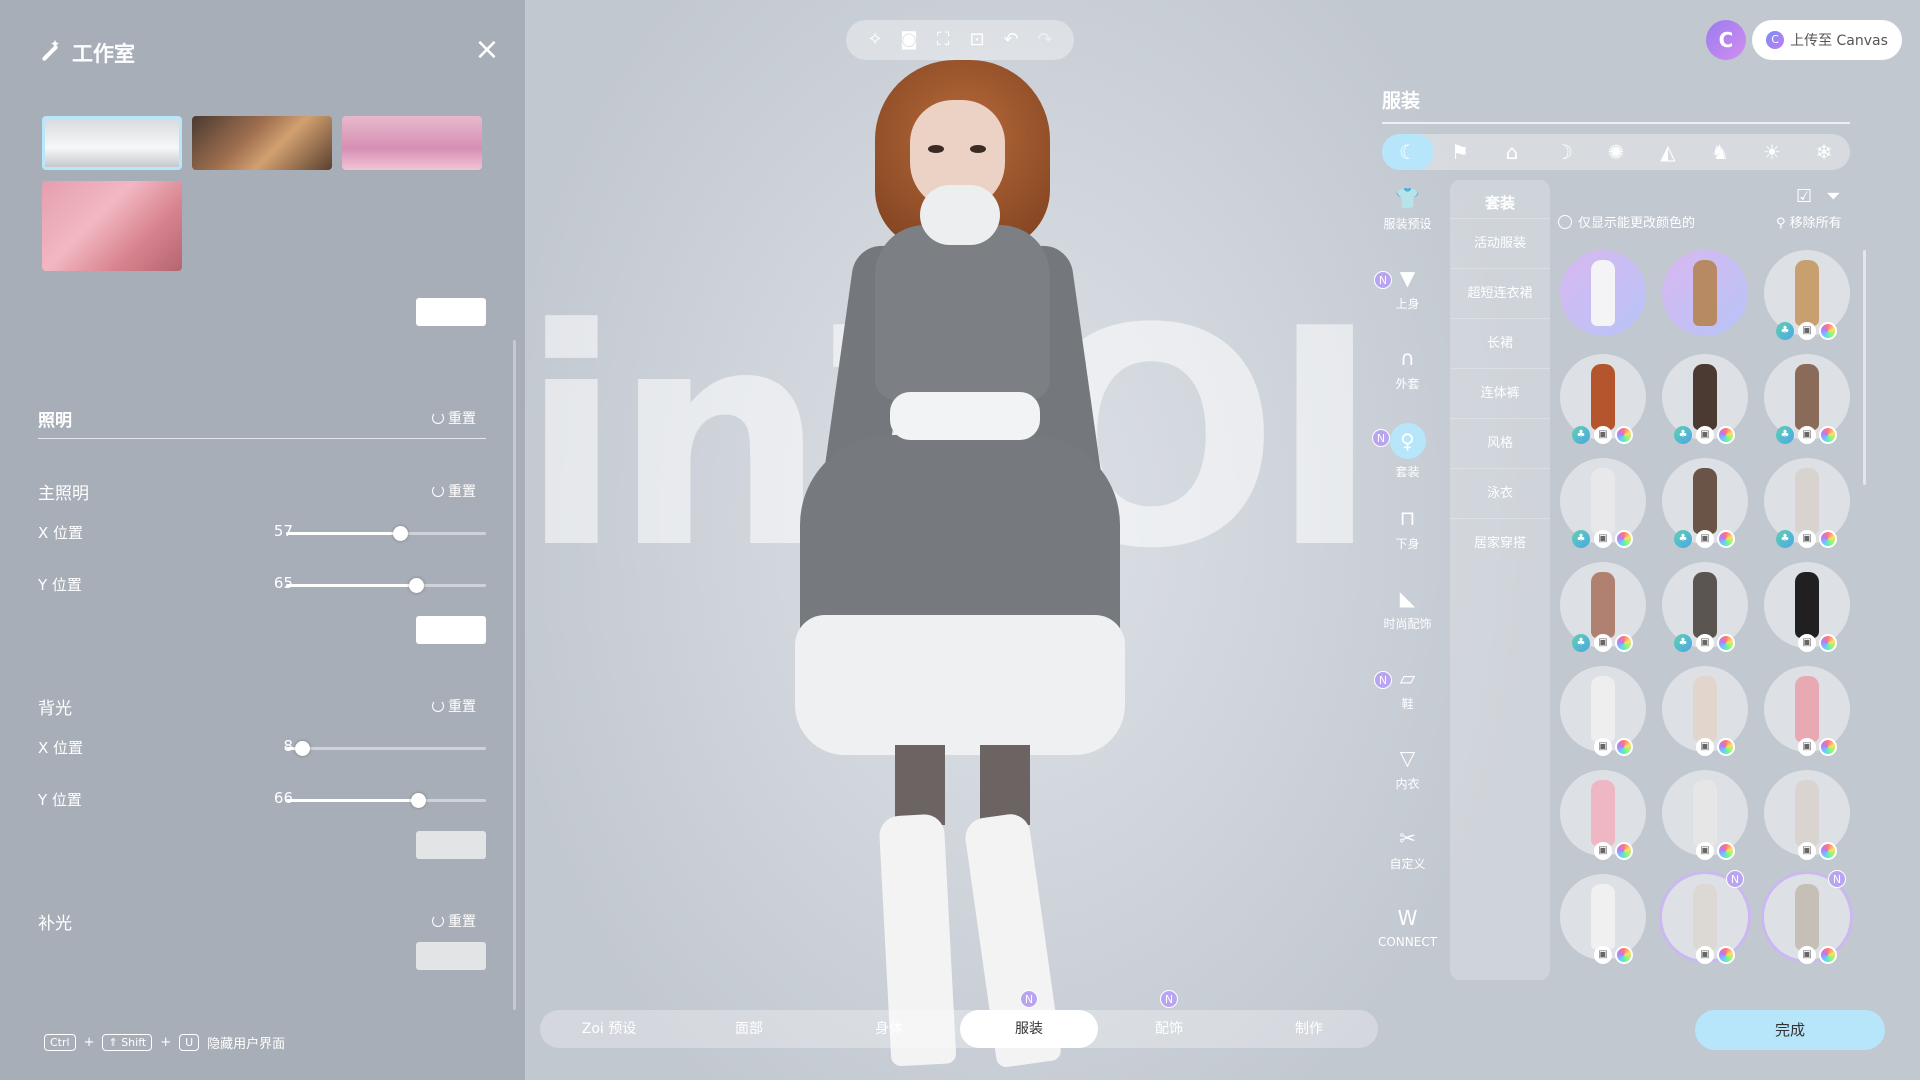 Image resolution: width=1920 pixels, height=1080 pixels. What do you see at coordinates (749, 1029) in the screenshot?
I see `tab-1: 面部` at bounding box center [749, 1029].